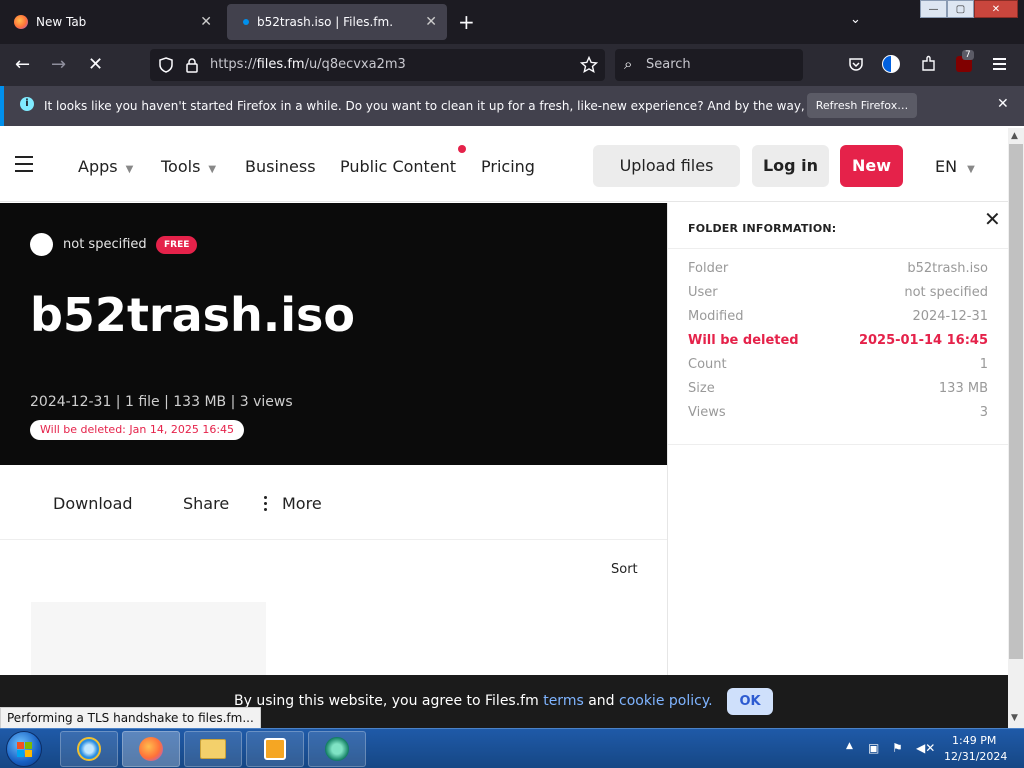  Describe the element at coordinates (188, 166) in the screenshot. I see `menu-tools: Tools ▼` at that location.